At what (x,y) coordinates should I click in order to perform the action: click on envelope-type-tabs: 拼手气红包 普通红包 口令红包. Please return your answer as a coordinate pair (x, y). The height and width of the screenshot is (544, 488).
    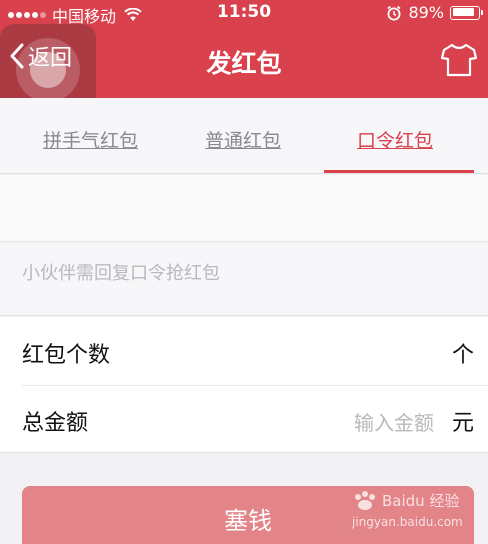
    Looking at the image, I should click on (244, 136).